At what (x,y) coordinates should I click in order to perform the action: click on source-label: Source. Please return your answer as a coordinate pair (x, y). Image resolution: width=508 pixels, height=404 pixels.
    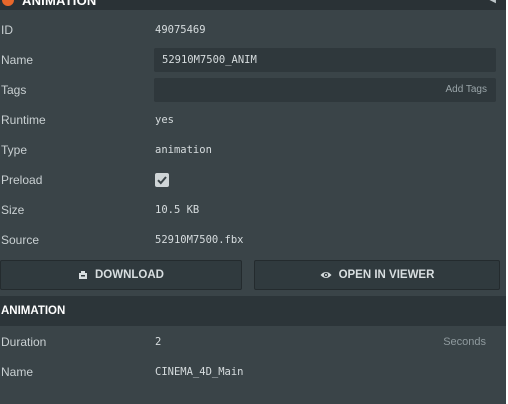
    Looking at the image, I should click on (20, 240).